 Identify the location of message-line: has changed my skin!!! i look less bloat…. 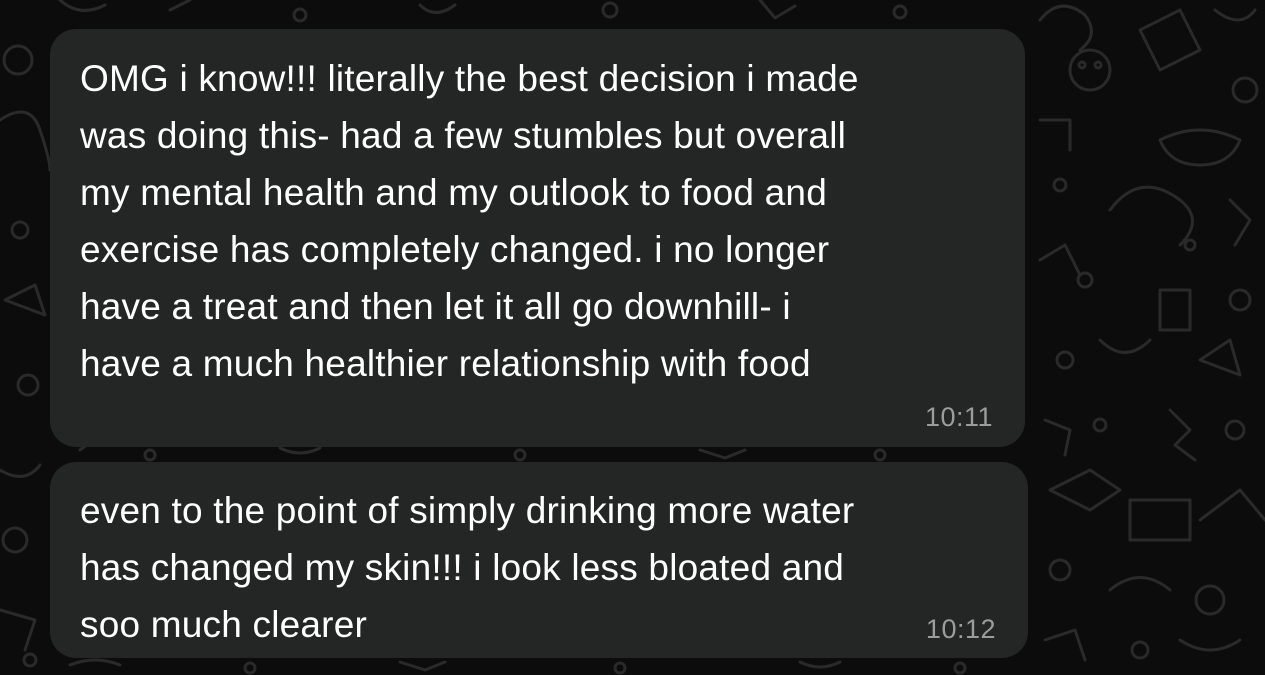
(462, 567).